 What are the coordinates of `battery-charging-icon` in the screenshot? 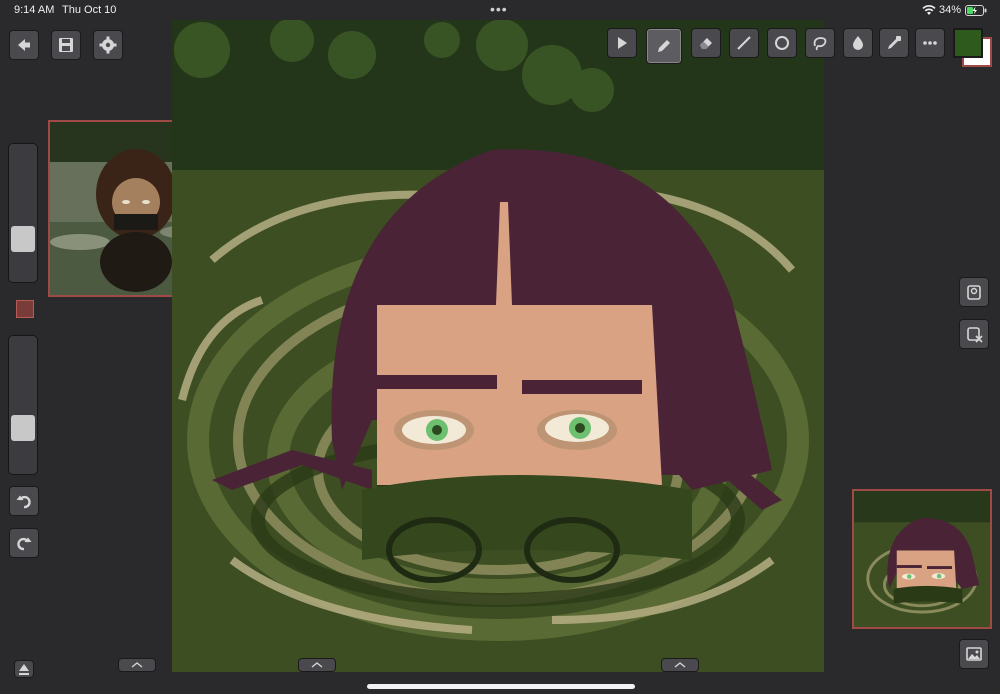 It's located at (976, 10).